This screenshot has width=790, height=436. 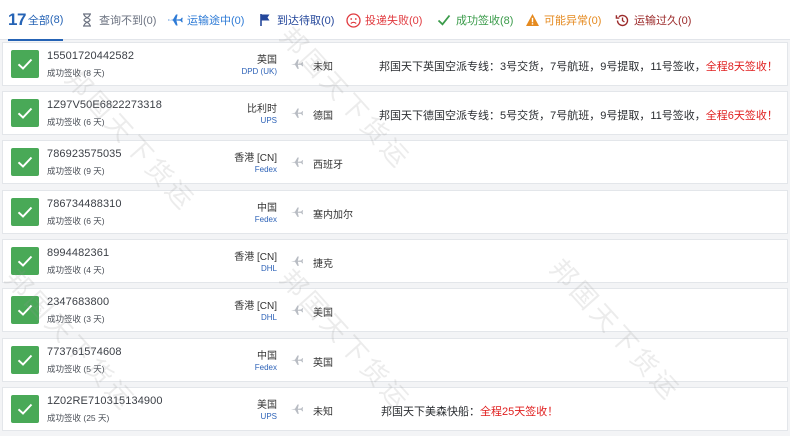 I want to click on tracking-number: 8994482361, so click(x=78, y=253).